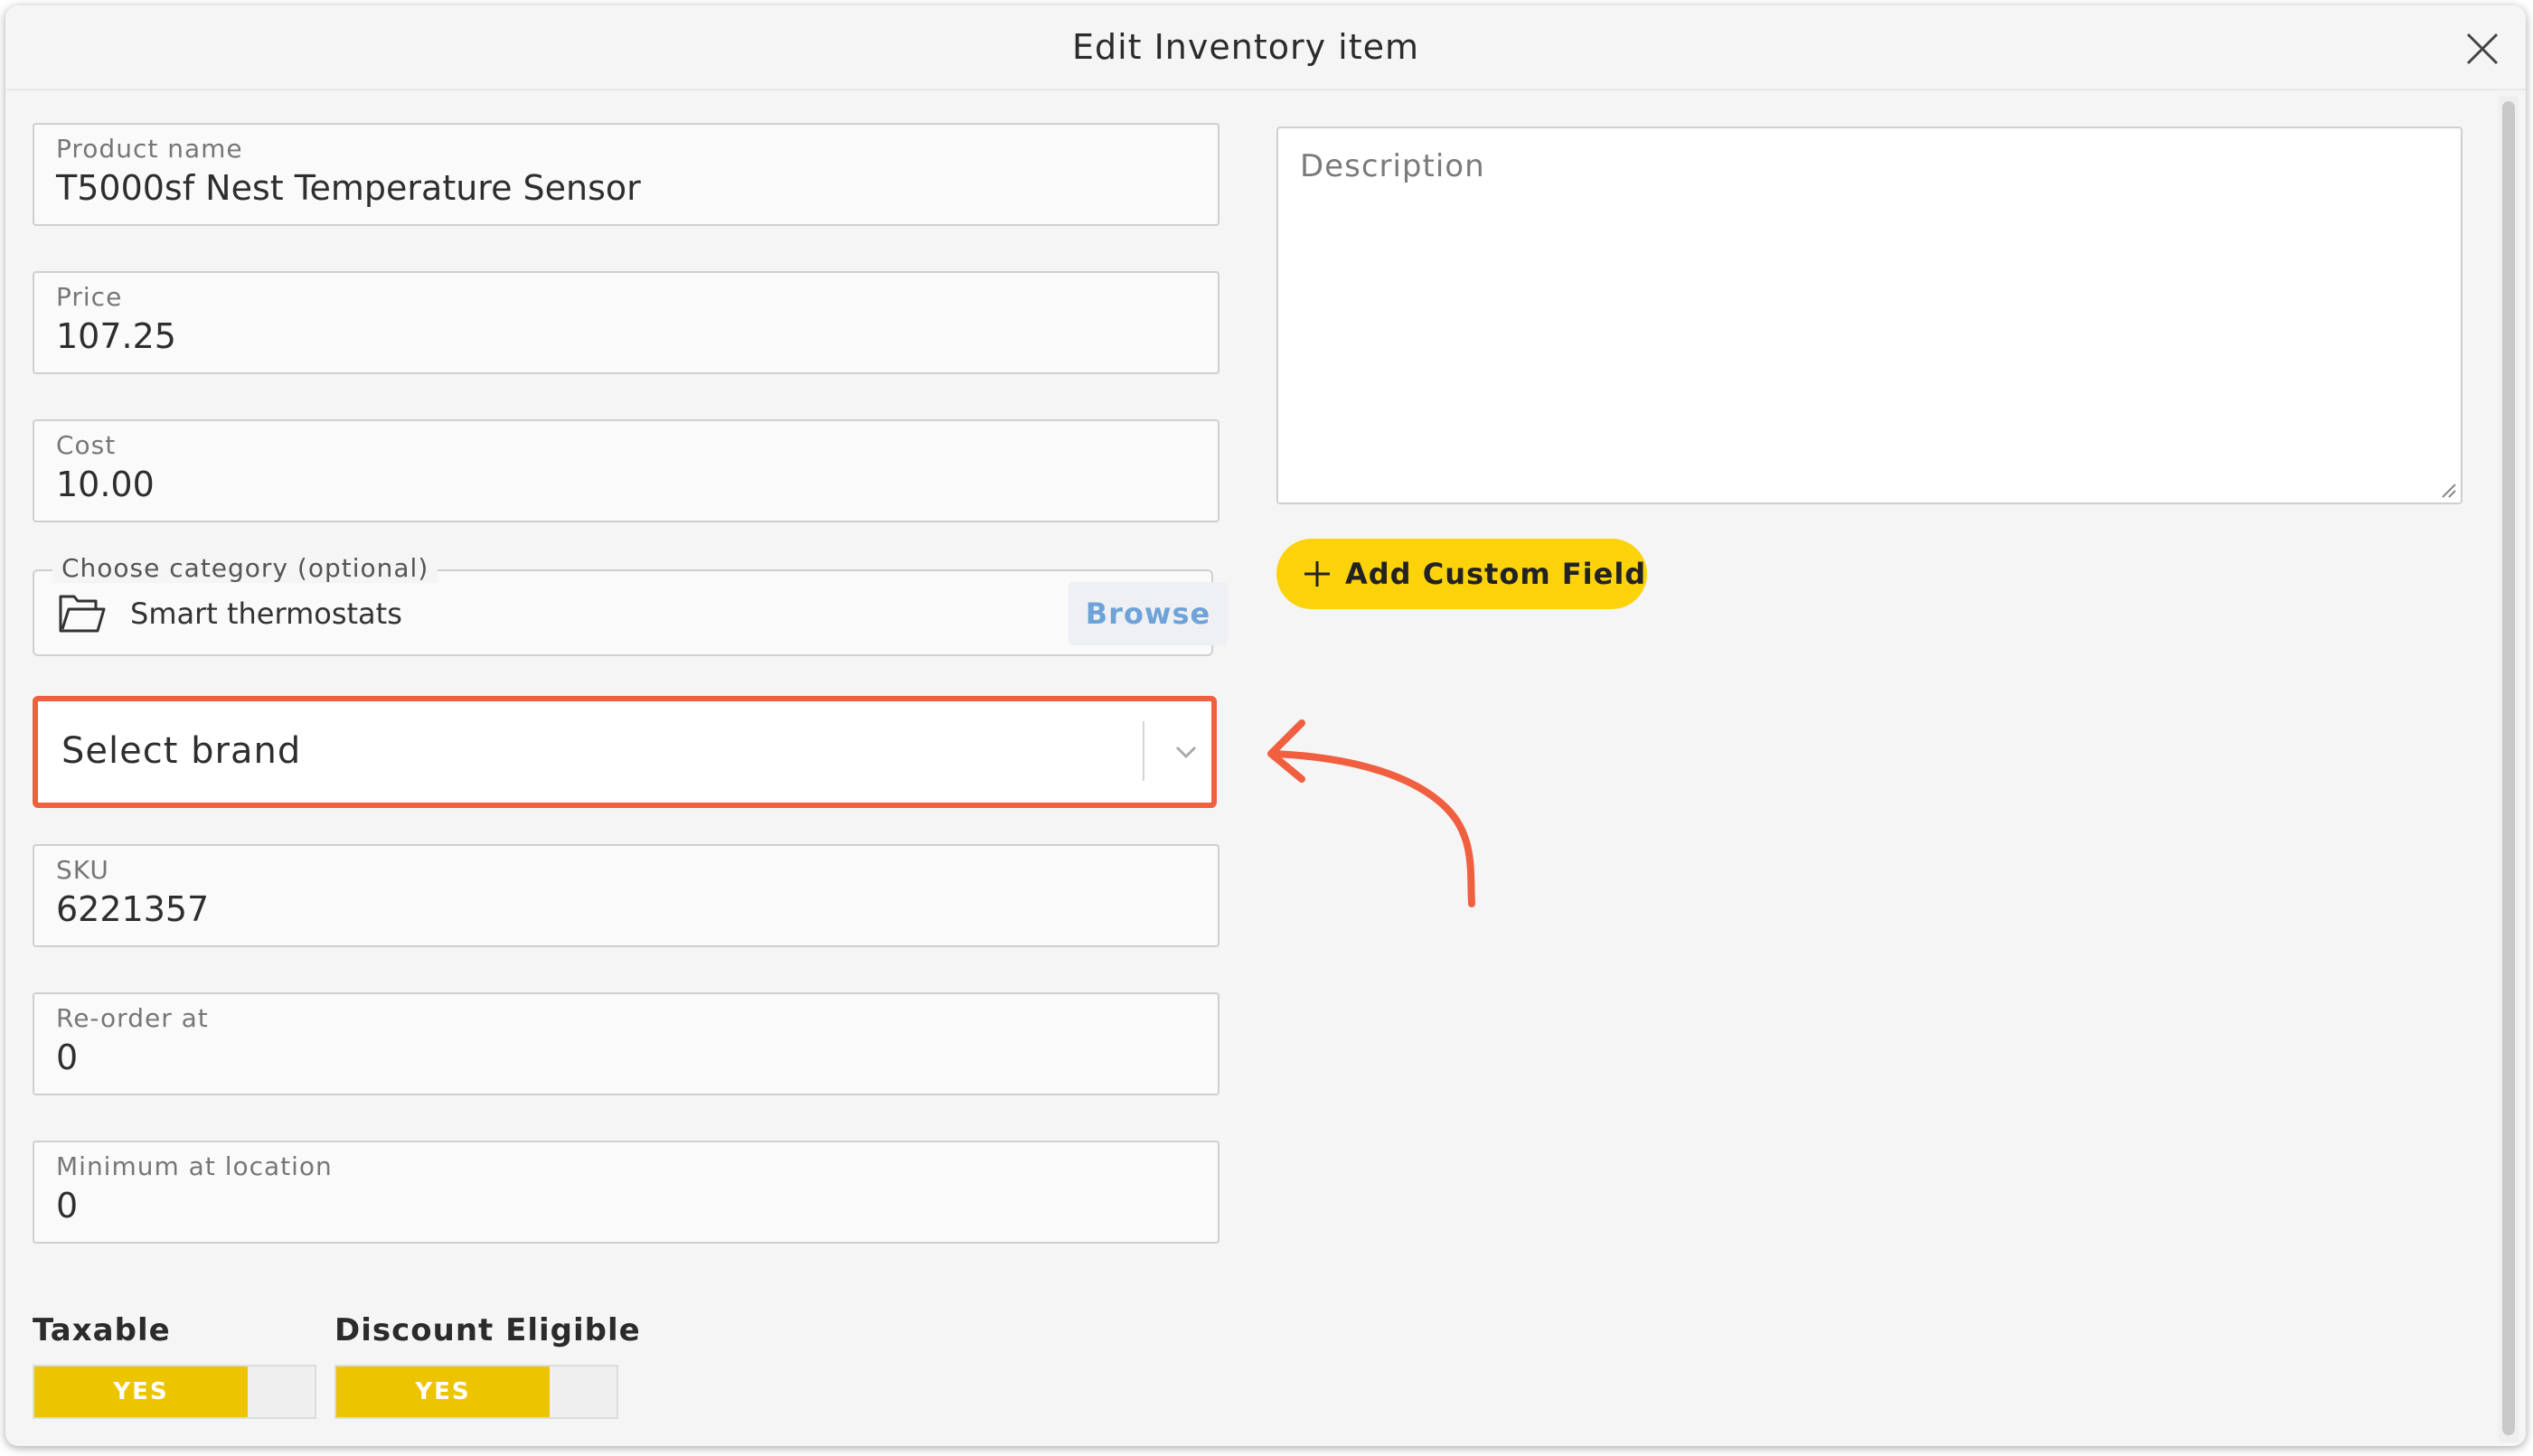 The height and width of the screenshot is (1456, 2533). I want to click on plus-icon, so click(1317, 574).